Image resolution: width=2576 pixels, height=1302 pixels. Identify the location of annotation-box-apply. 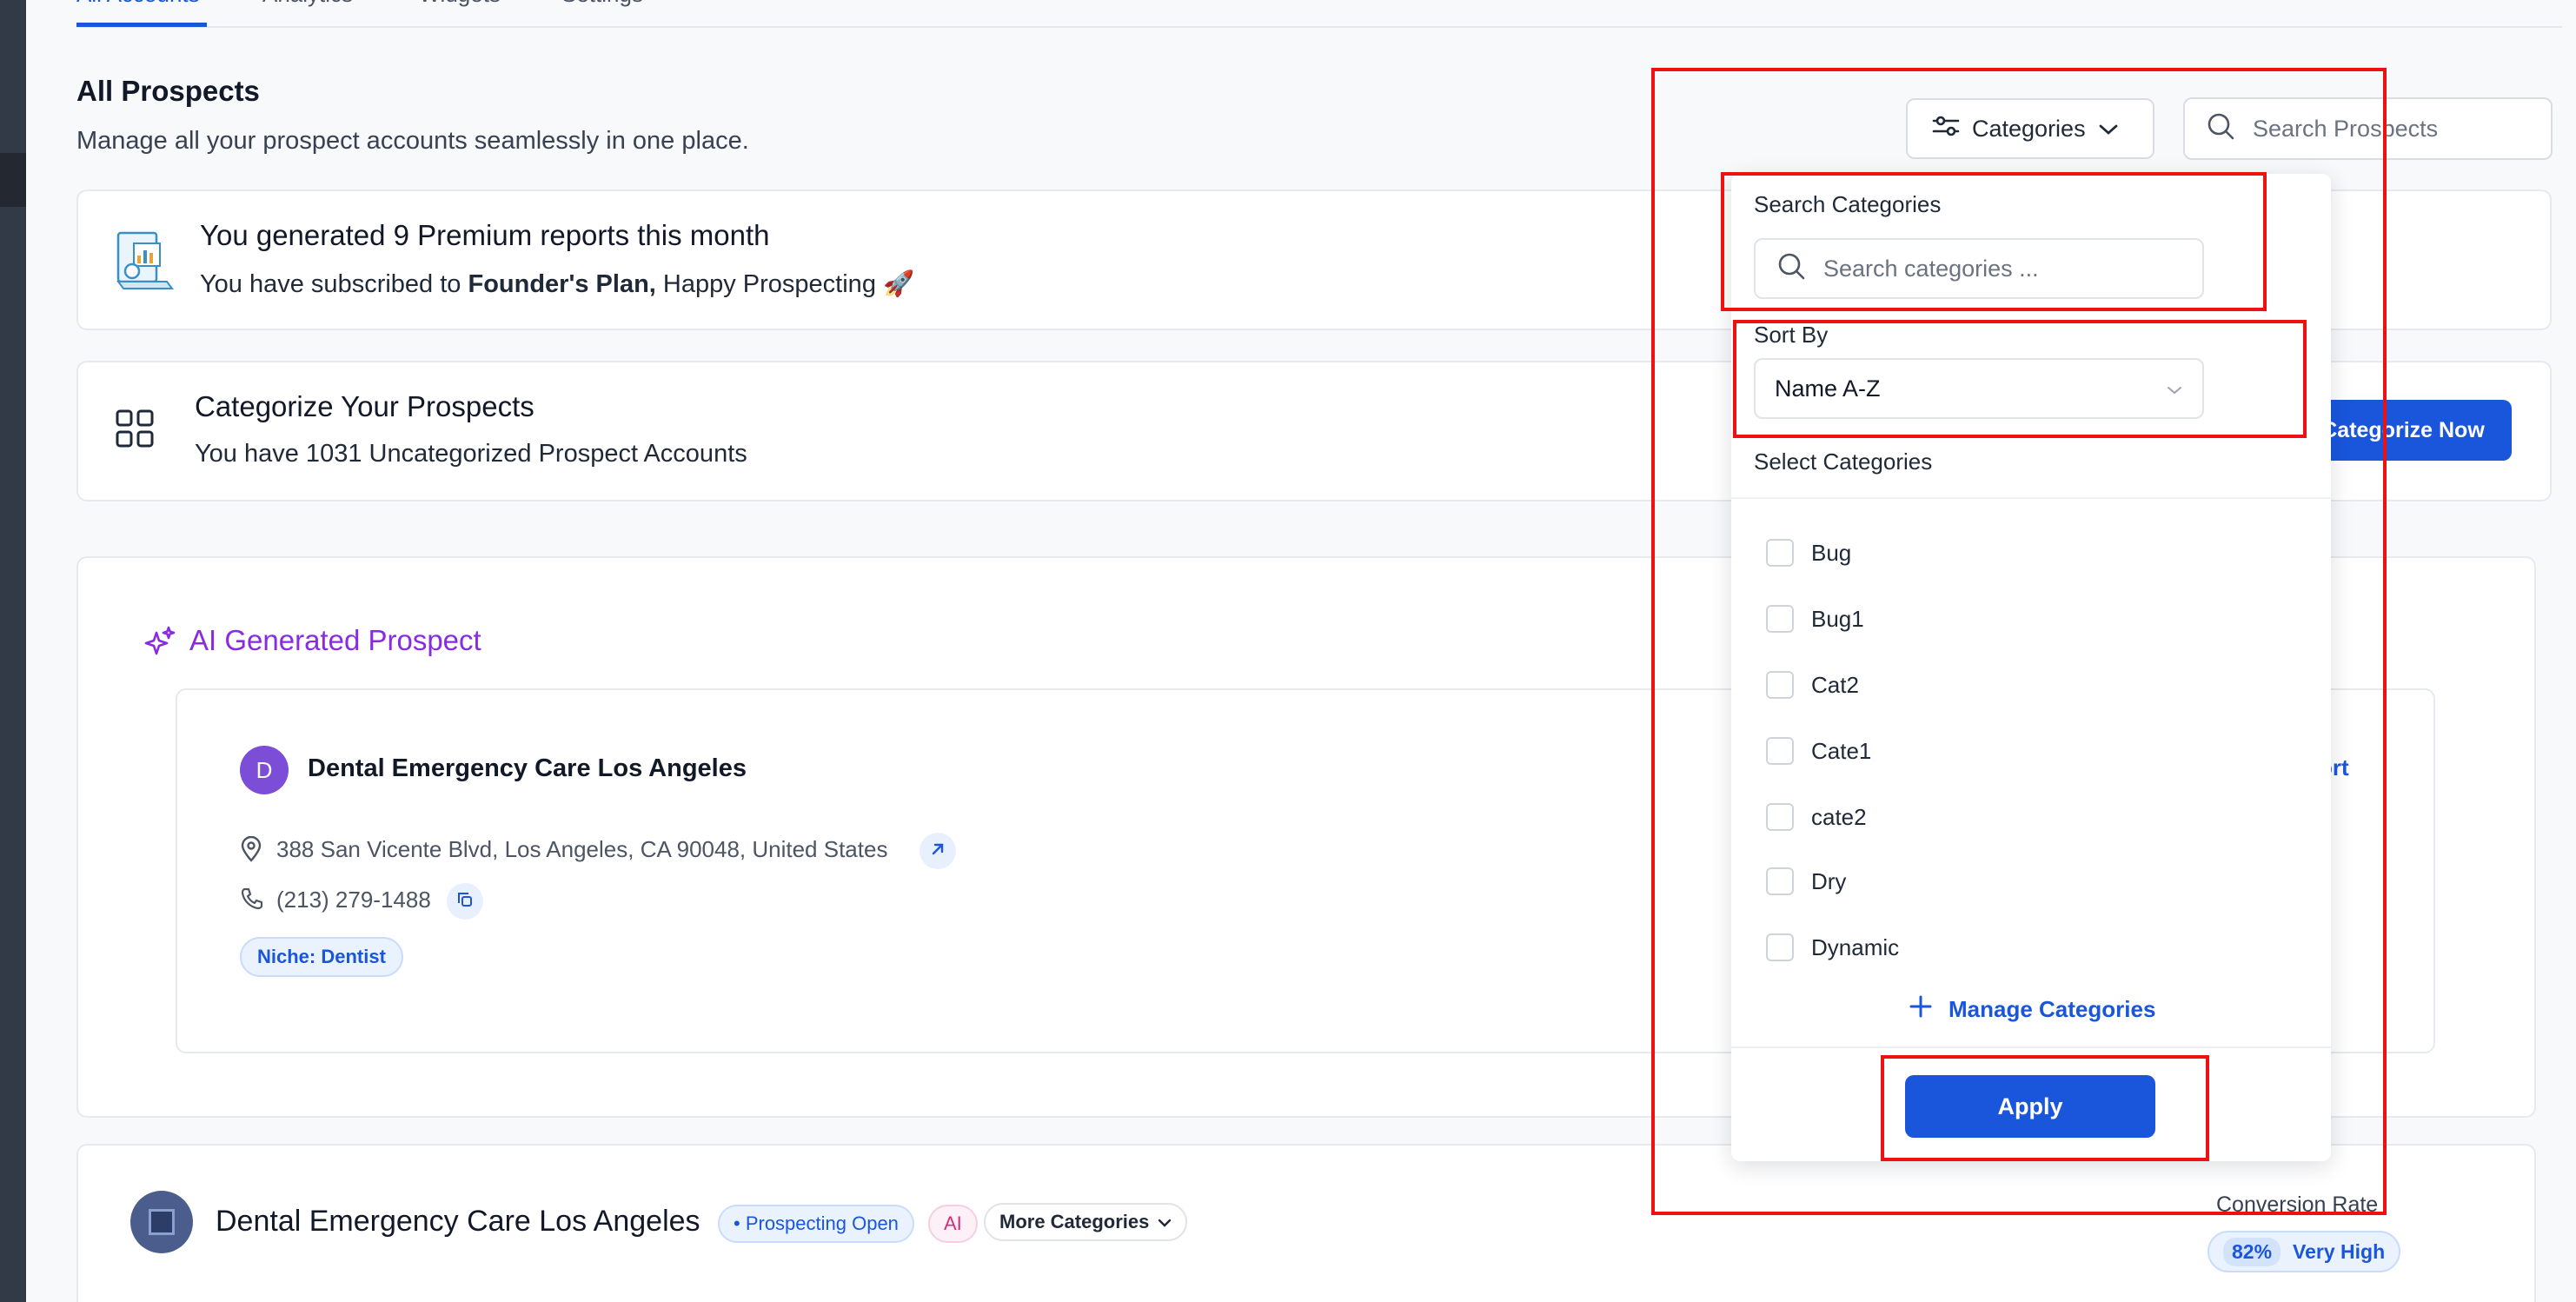
(2045, 1108).